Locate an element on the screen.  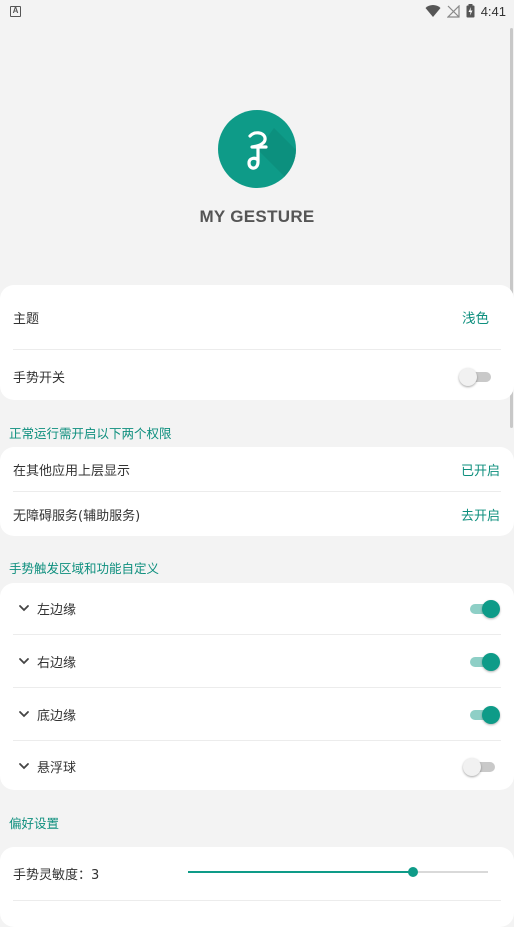
sensitivity-slider is located at coordinates (338, 872).